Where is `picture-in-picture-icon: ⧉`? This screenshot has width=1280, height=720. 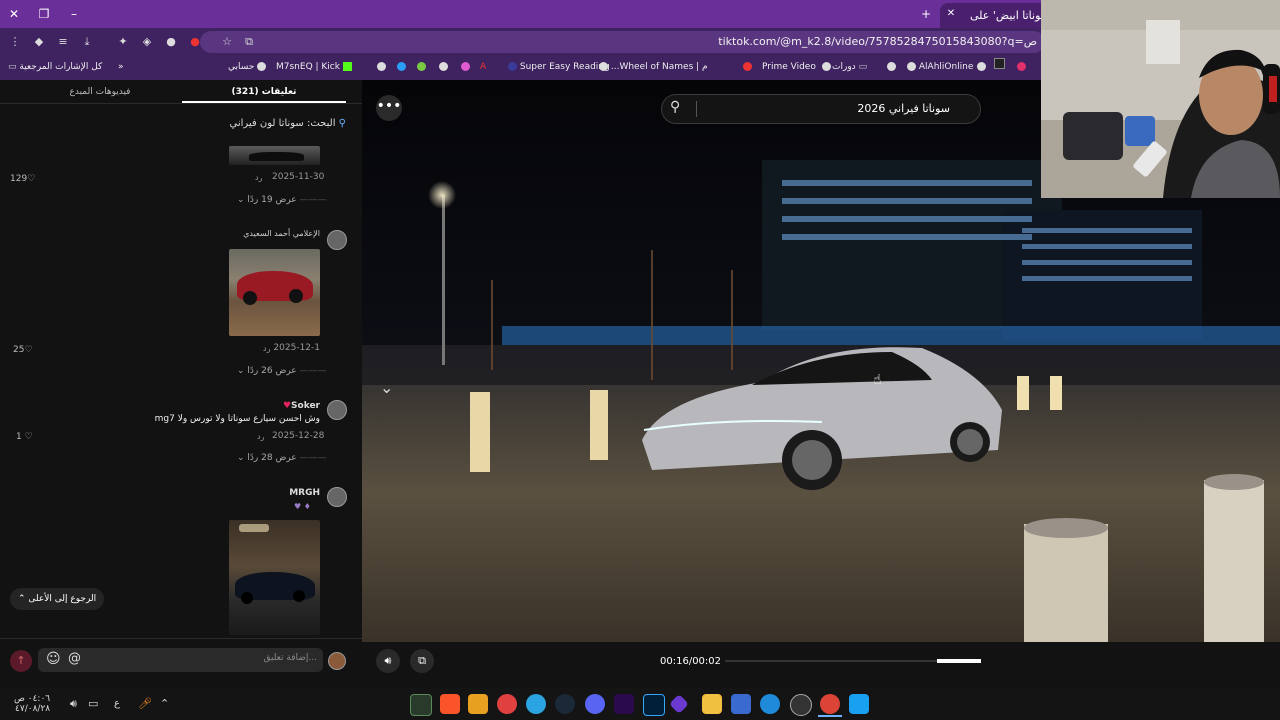
picture-in-picture-icon: ⧉ is located at coordinates (422, 661).